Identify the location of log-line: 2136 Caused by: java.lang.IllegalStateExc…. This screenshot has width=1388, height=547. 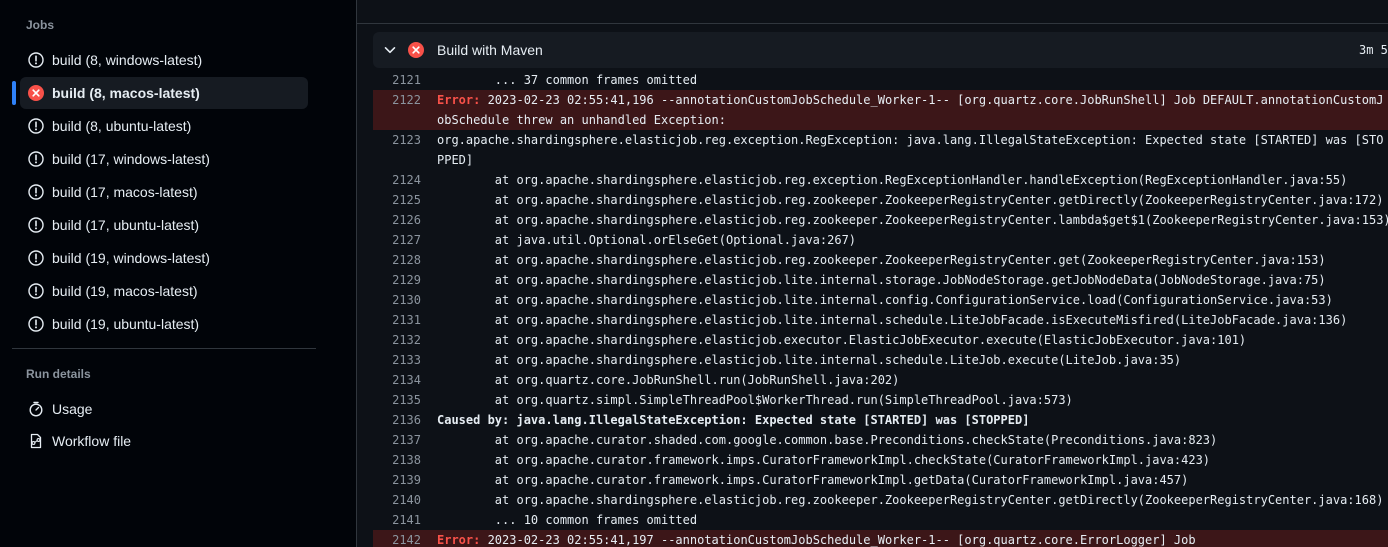
(880, 420).